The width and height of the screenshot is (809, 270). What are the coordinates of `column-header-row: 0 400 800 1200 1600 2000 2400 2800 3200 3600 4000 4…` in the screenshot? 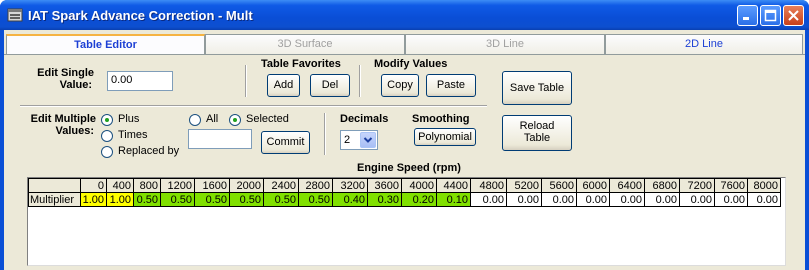 It's located at (404, 185).